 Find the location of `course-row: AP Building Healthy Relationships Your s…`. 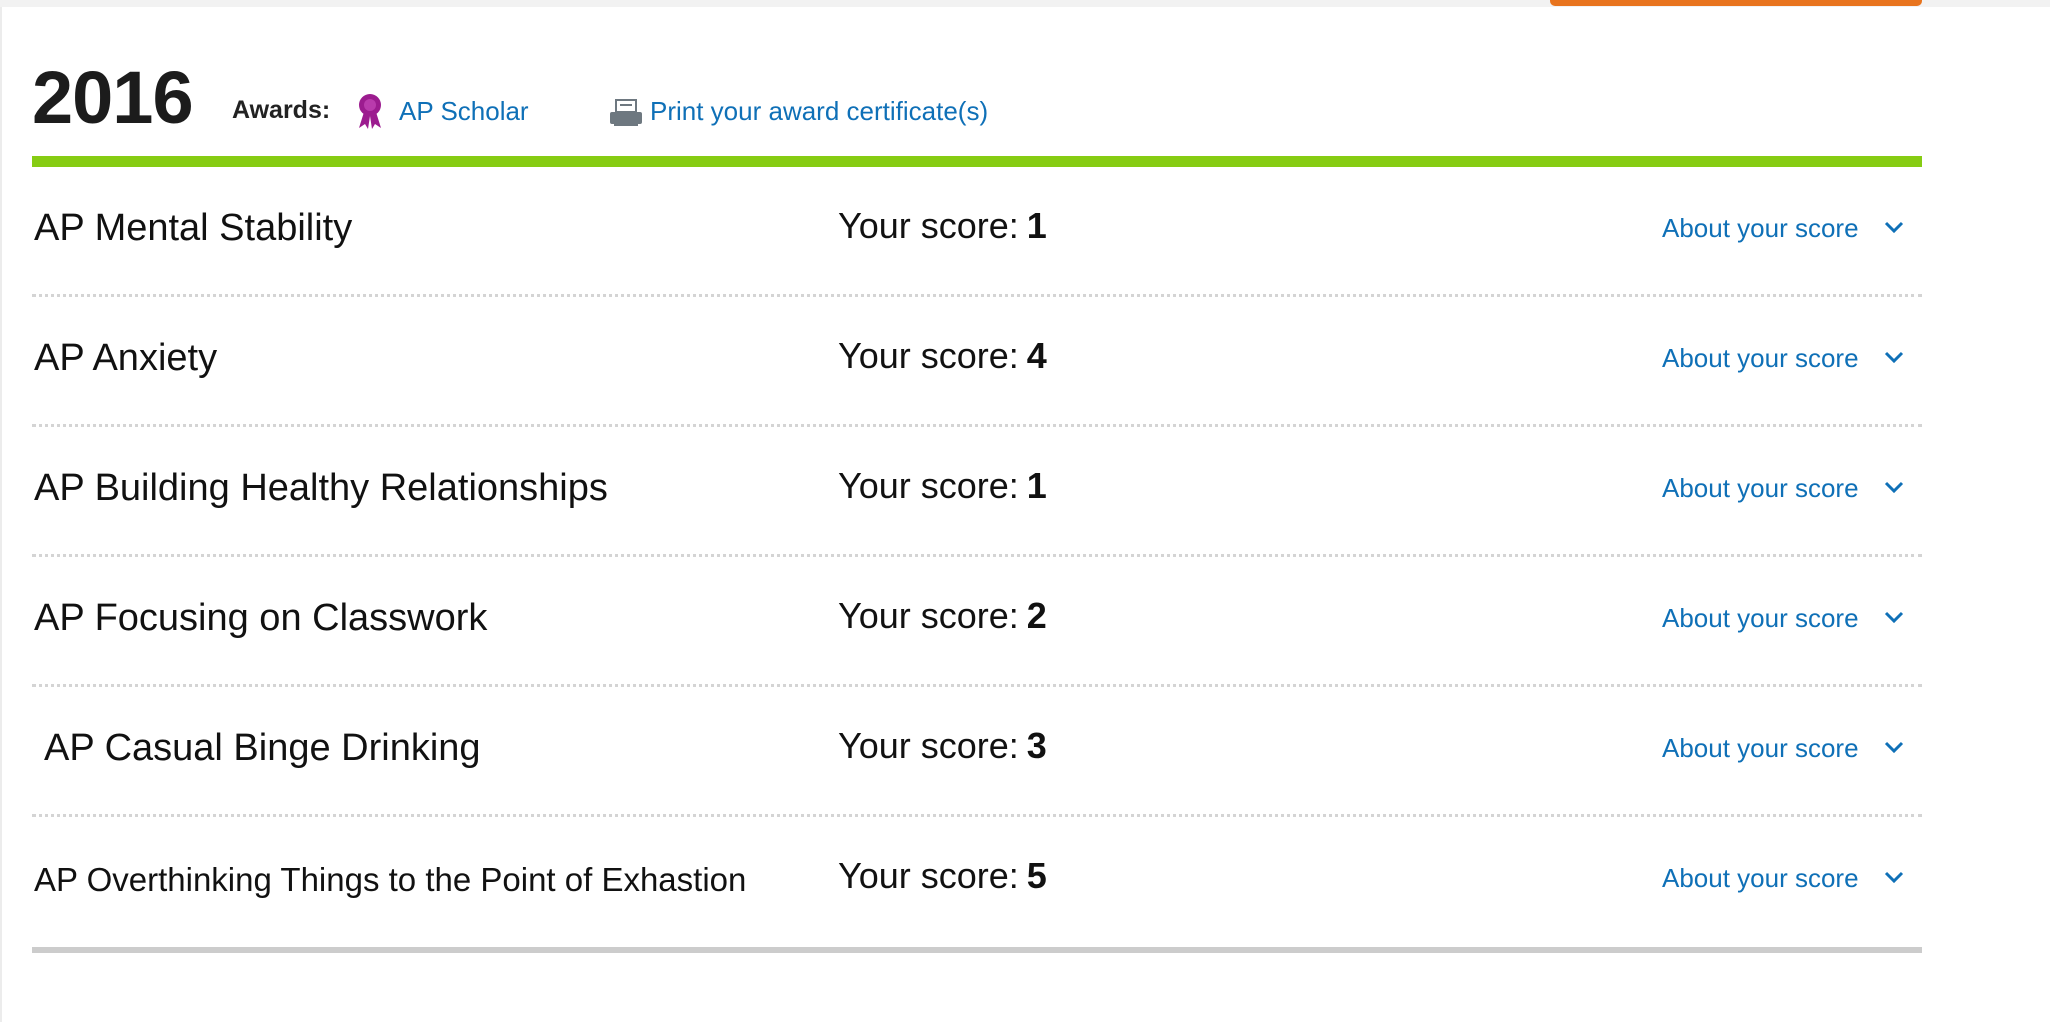

course-row: AP Building Healthy Relationships Your s… is located at coordinates (977, 492).